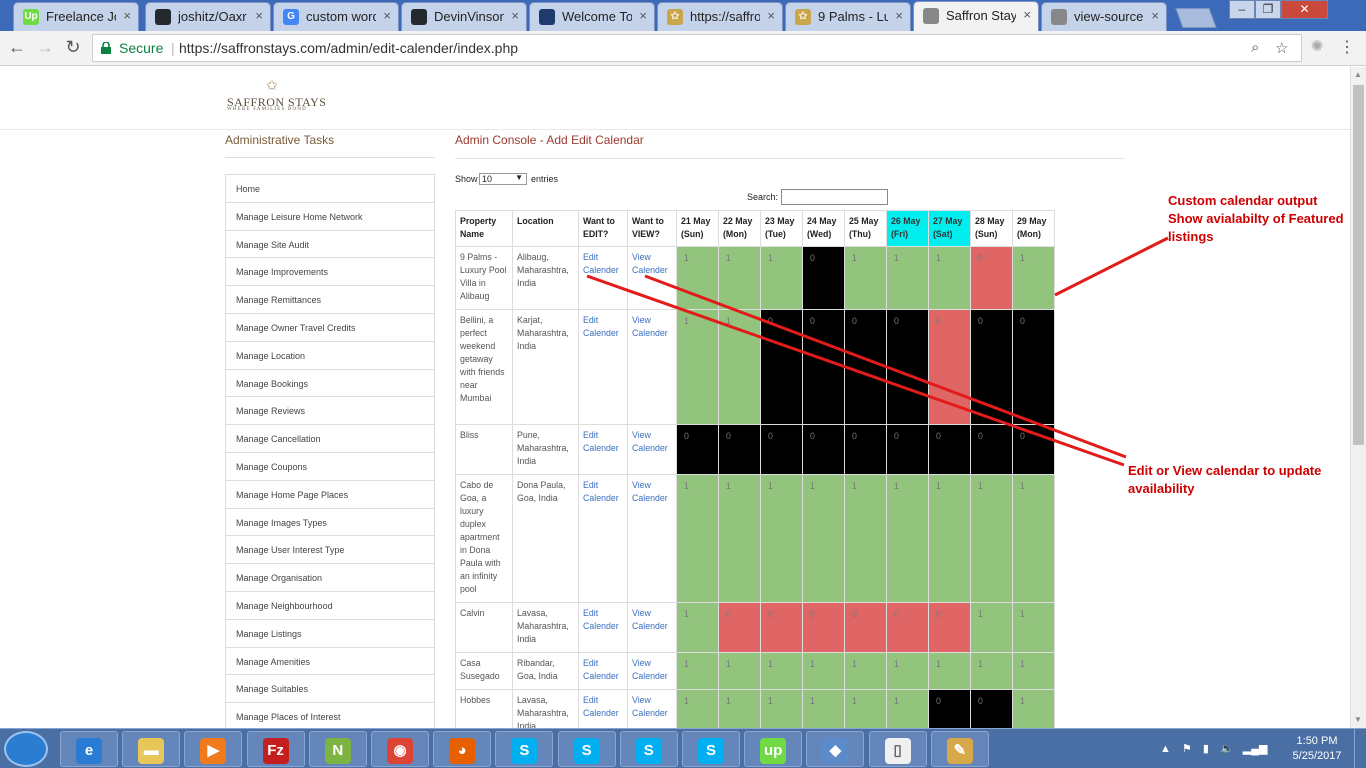 The height and width of the screenshot is (768, 1366). What do you see at coordinates (208, 16) in the screenshot?
I see `browser-tab: joshitz/Oaxr ×` at bounding box center [208, 16].